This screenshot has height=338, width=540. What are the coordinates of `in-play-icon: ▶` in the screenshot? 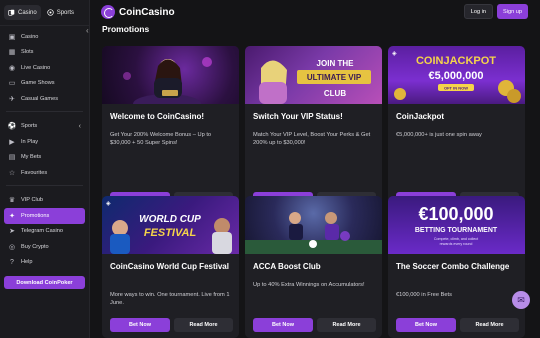 It's located at (12, 142).